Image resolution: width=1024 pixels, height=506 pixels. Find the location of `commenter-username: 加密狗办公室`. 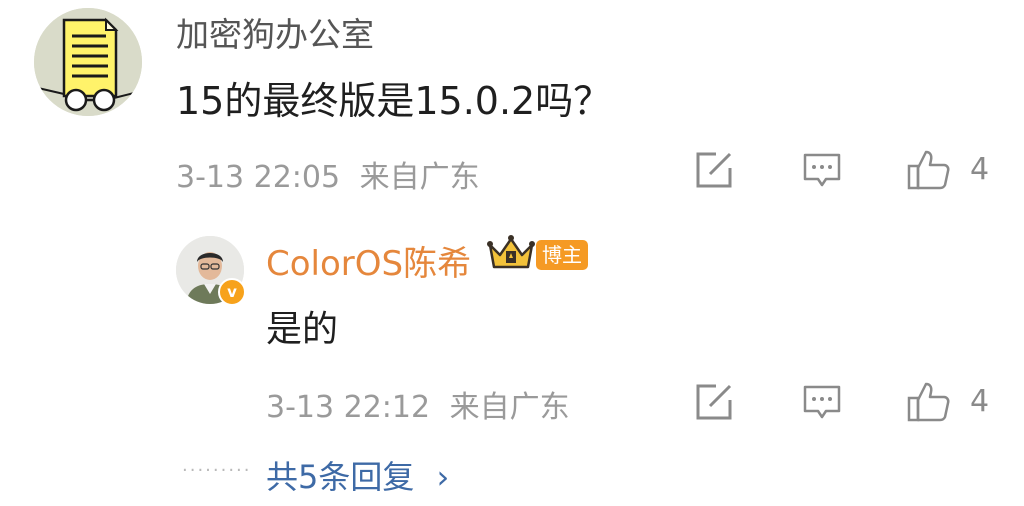

commenter-username: 加密狗办公室 is located at coordinates (275, 32).